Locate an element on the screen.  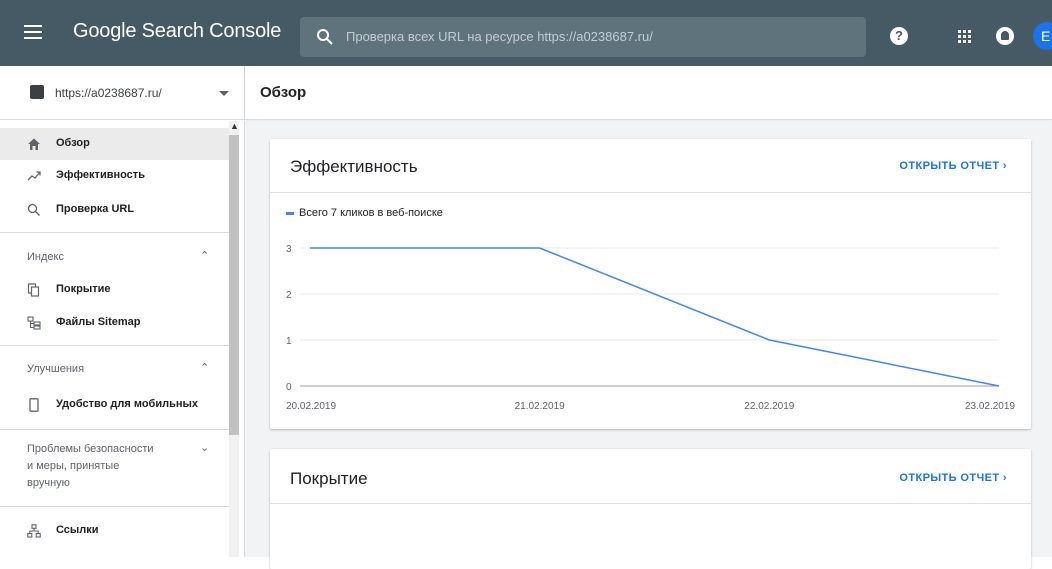
card-title: Покрытие is located at coordinates (329, 479).